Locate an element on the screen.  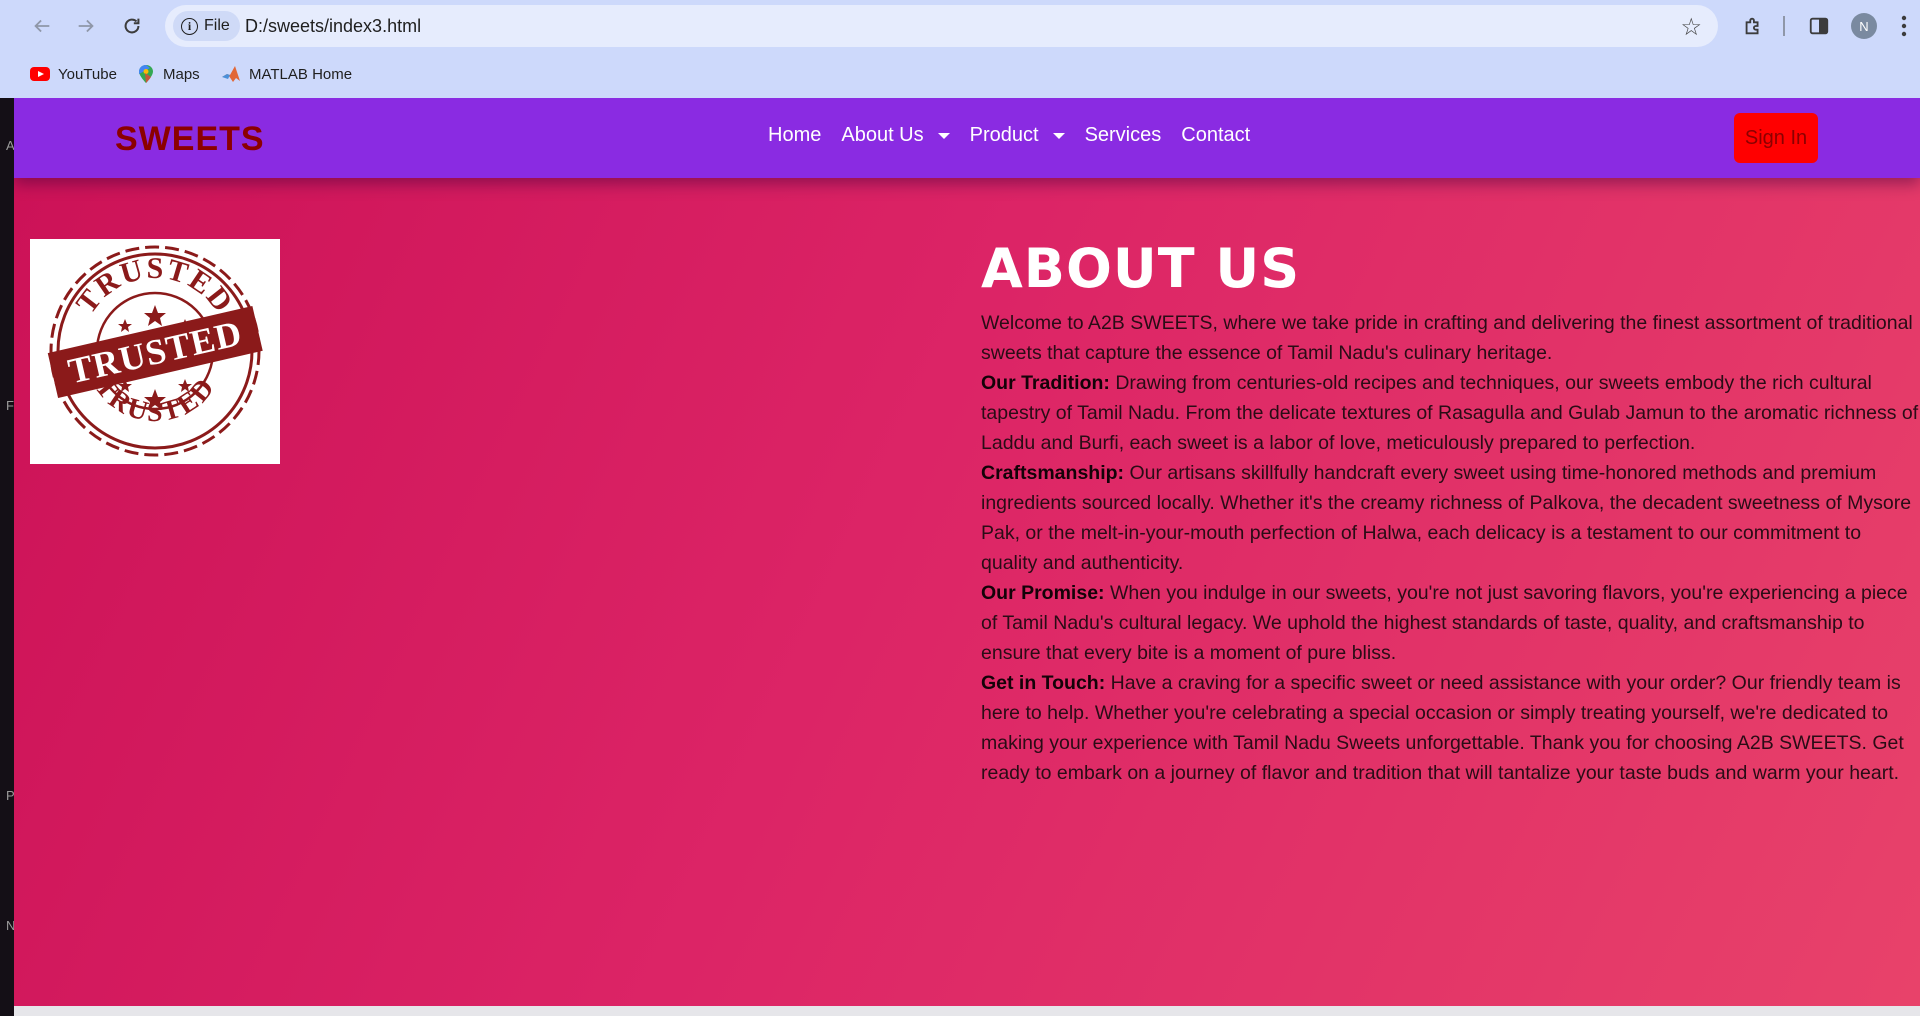
brand-logo: SWEETS is located at coordinates (190, 139).